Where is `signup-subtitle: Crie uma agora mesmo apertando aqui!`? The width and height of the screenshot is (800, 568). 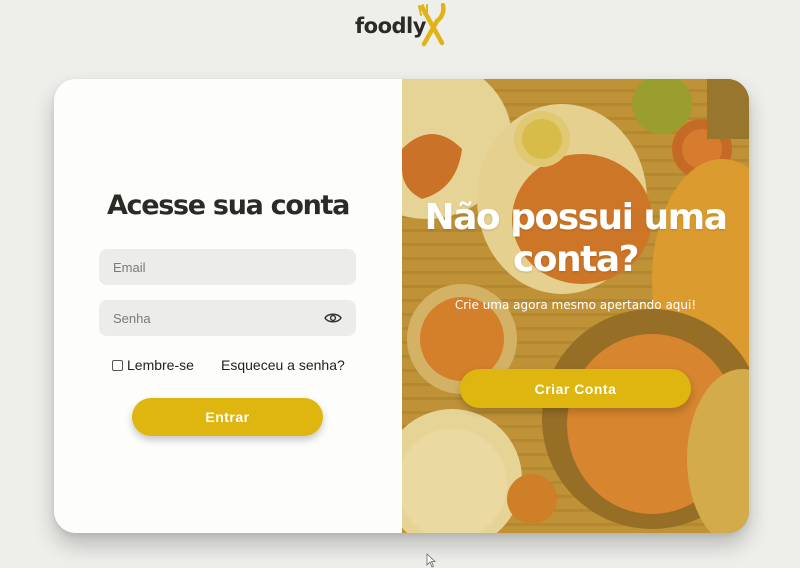 signup-subtitle: Crie uma agora mesmo apertando aqui! is located at coordinates (575, 305).